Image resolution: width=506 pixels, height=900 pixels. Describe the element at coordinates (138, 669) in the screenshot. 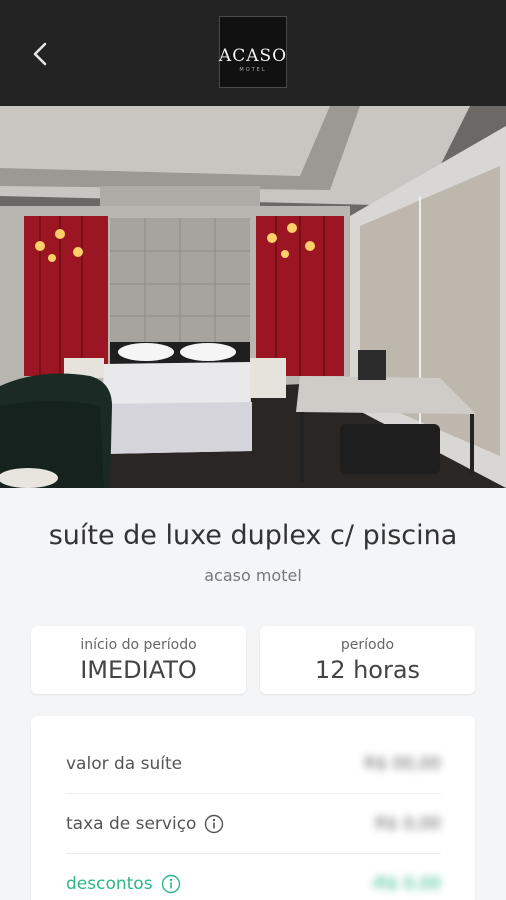

I see `period-start-value: IMEDIATO` at that location.